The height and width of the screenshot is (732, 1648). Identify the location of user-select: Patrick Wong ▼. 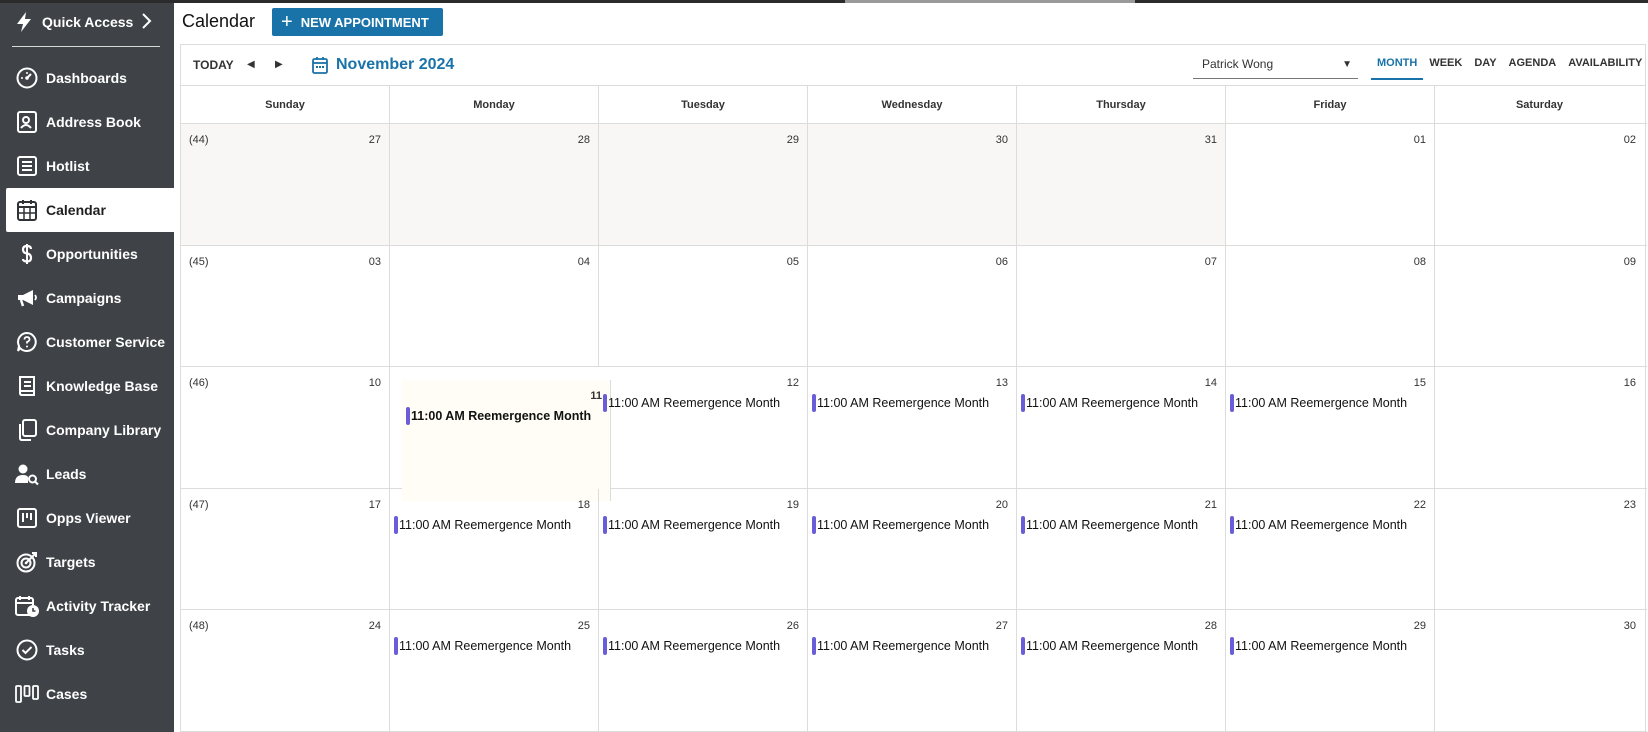
(1275, 66).